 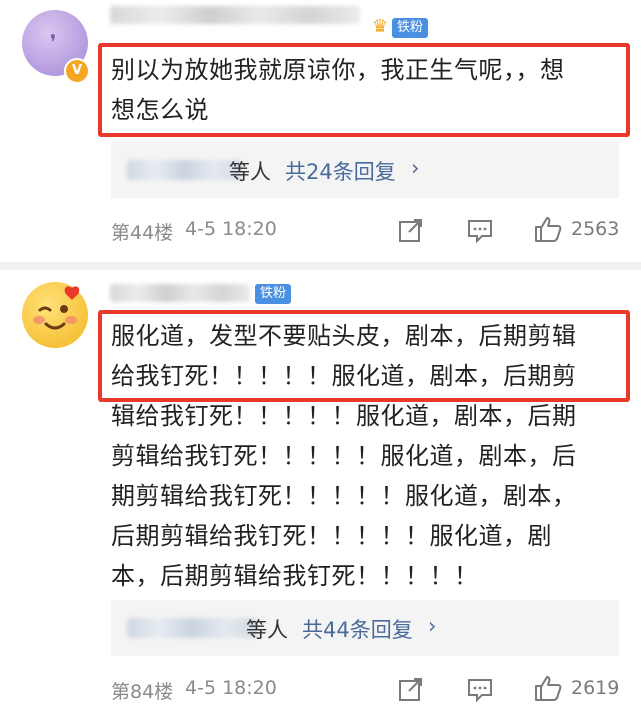 What do you see at coordinates (340, 171) in the screenshot?
I see `reply-count-link: 共24条回复` at bounding box center [340, 171].